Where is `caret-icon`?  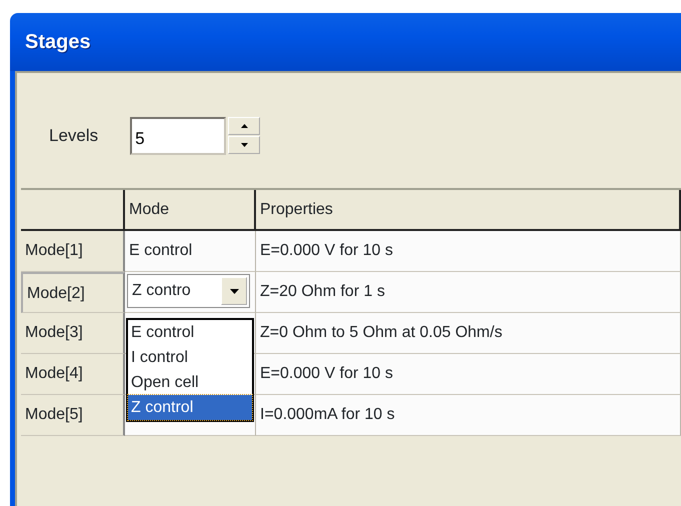 caret-icon is located at coordinates (234, 291).